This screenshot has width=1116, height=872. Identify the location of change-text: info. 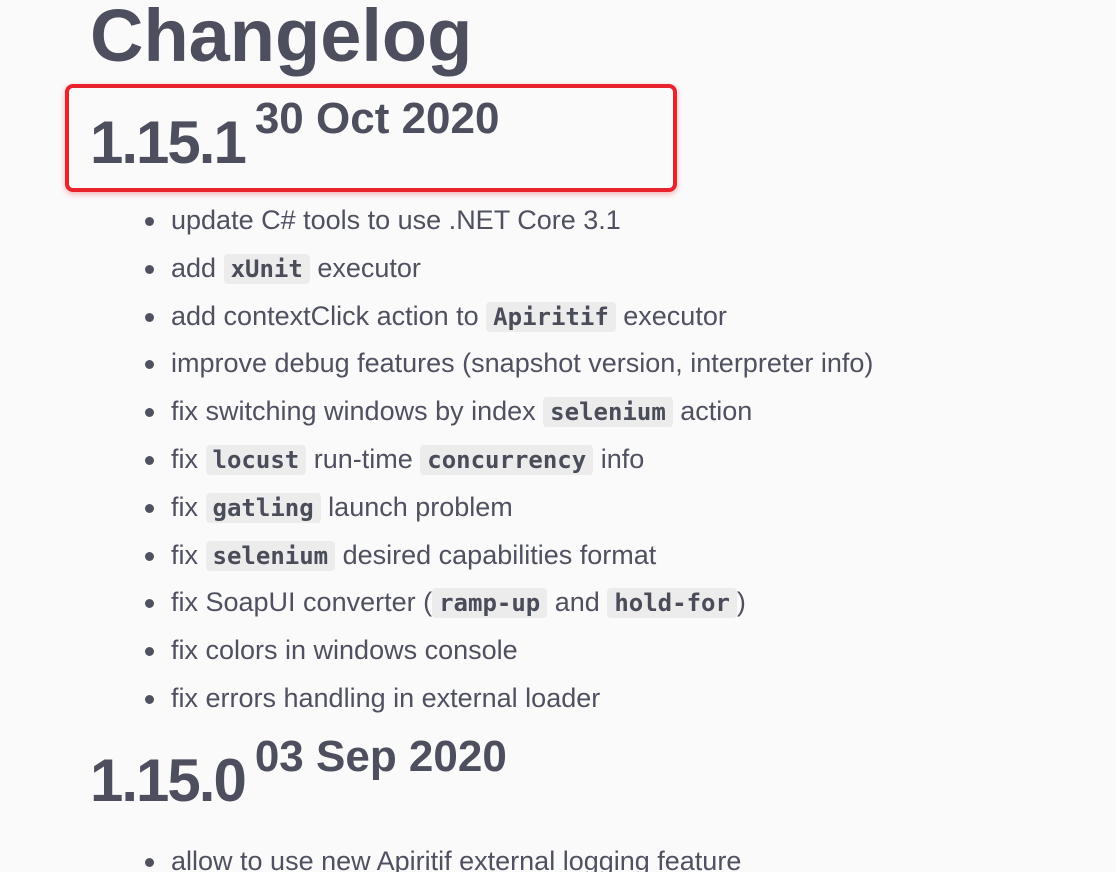
(619, 458).